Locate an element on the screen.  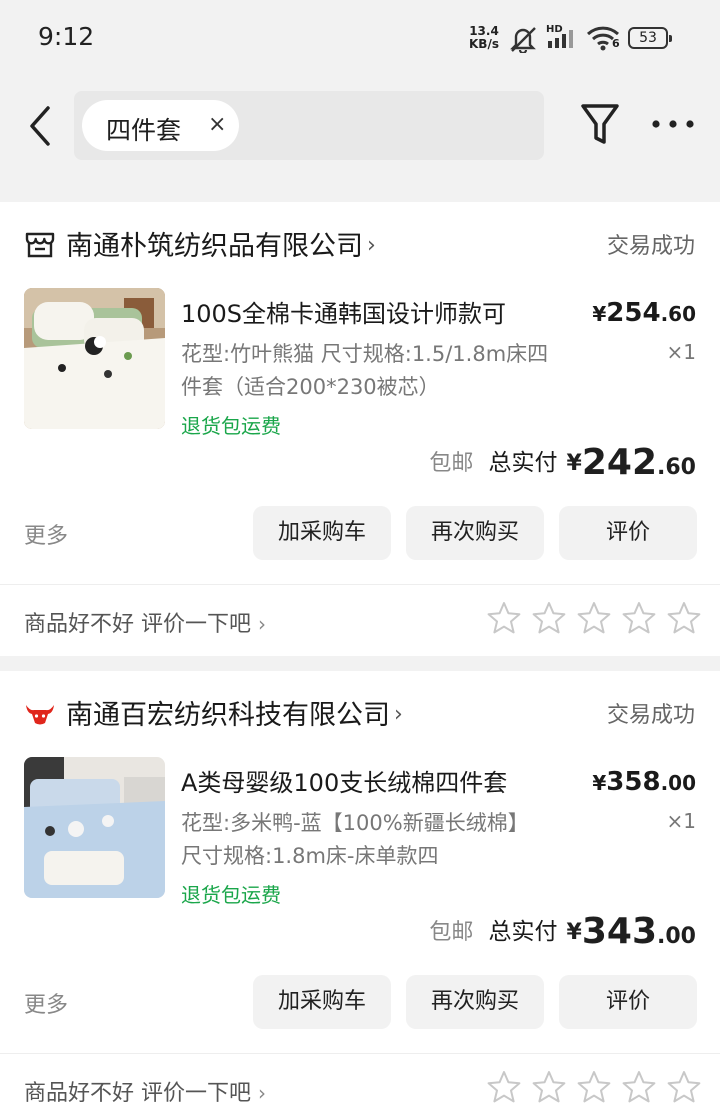
bull-logo-icon is located at coordinates (40, 715).